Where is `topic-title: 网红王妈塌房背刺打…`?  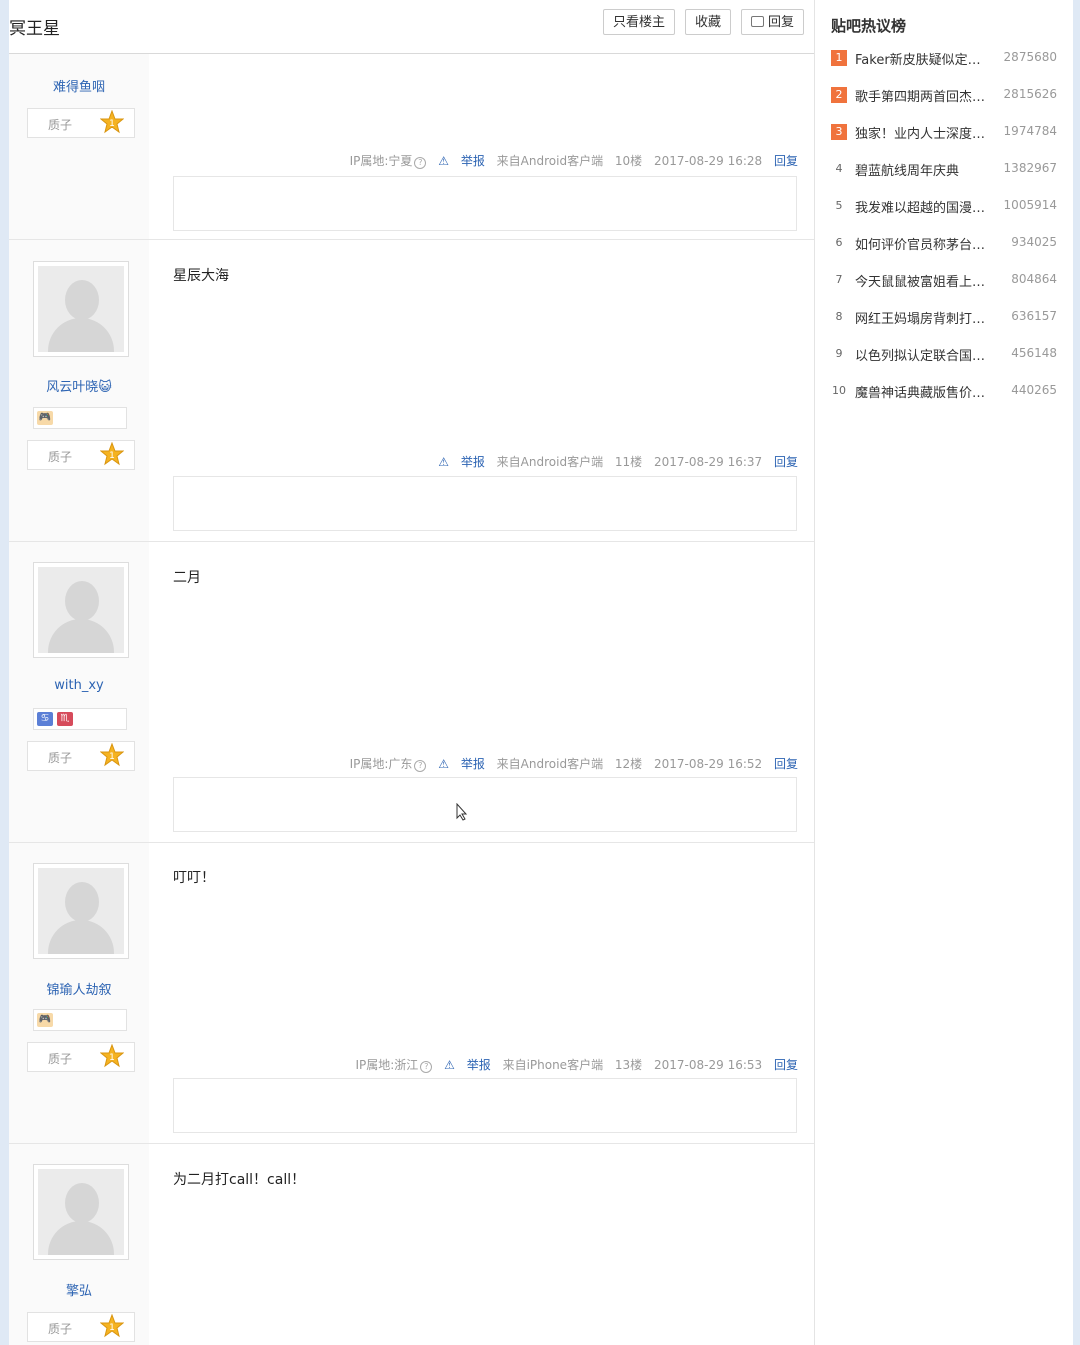
topic-title: 网红王妈塌房背刺打… is located at coordinates (921, 317).